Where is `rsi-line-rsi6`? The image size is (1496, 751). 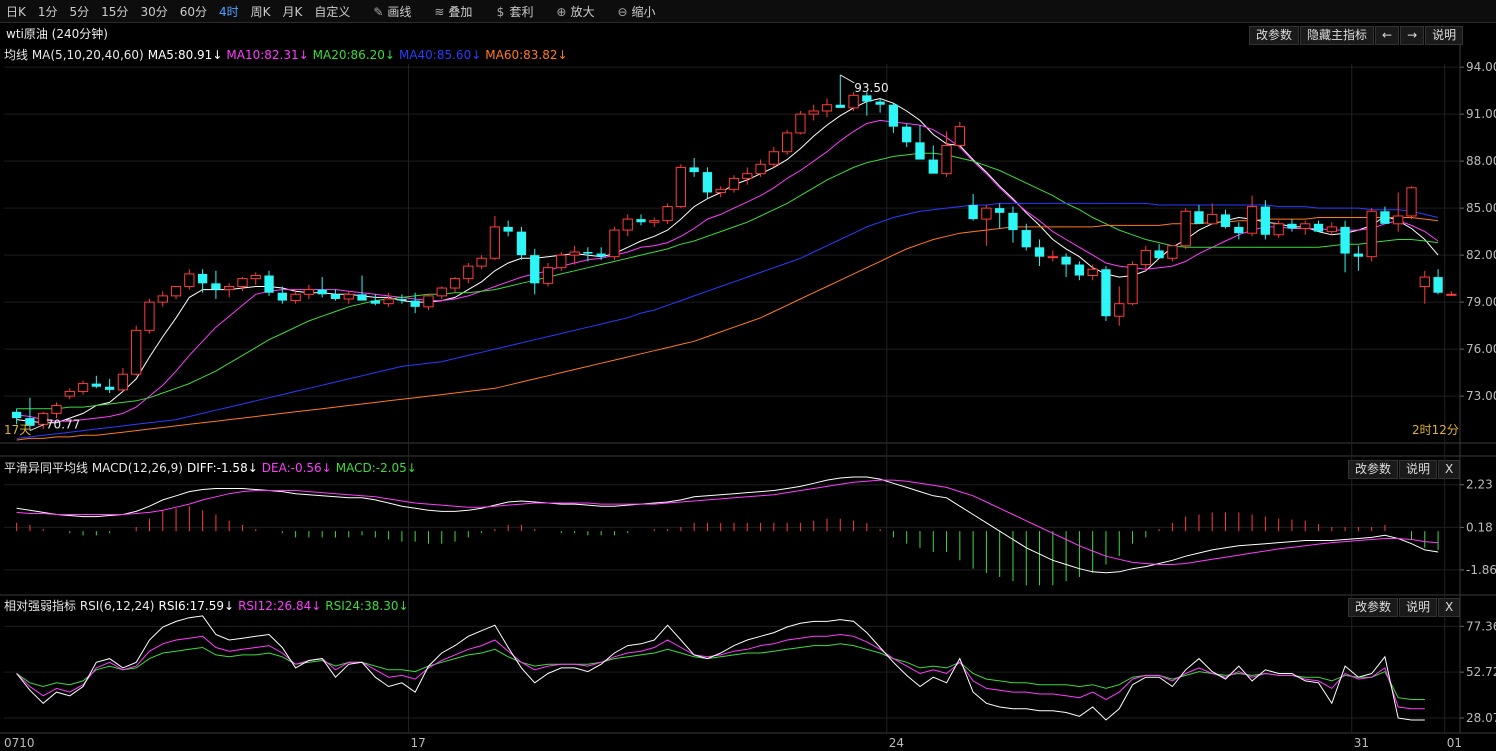
rsi-line-rsi6 is located at coordinates (720, 668).